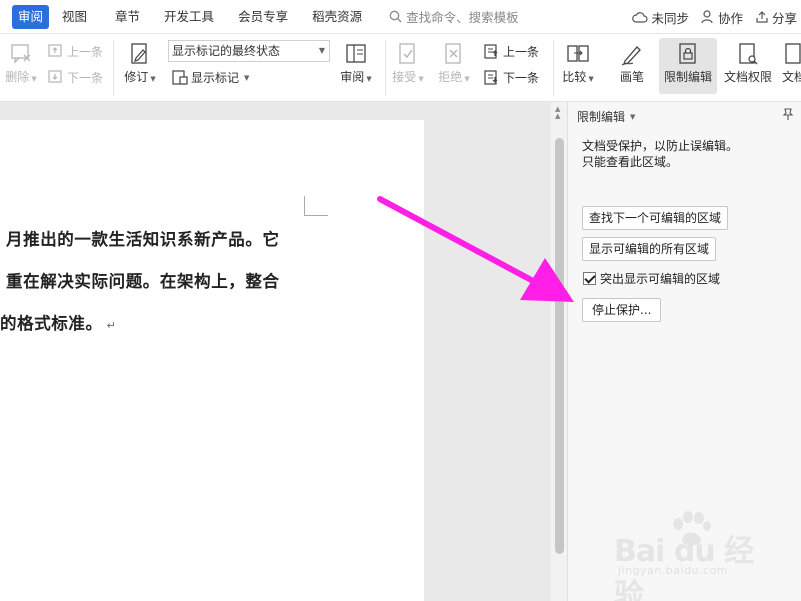 The width and height of the screenshot is (801, 601). I want to click on prev-change-icon, so click(491, 51).